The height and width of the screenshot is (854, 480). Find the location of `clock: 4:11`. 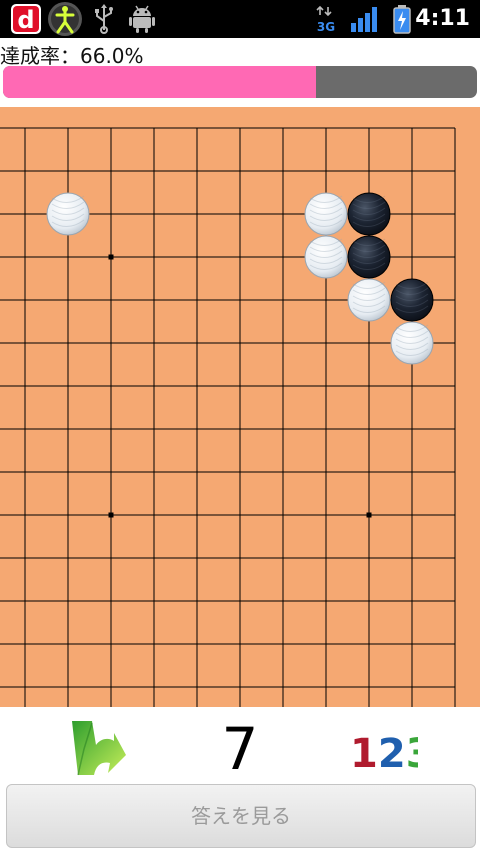

clock: 4:11 is located at coordinates (442, 18).